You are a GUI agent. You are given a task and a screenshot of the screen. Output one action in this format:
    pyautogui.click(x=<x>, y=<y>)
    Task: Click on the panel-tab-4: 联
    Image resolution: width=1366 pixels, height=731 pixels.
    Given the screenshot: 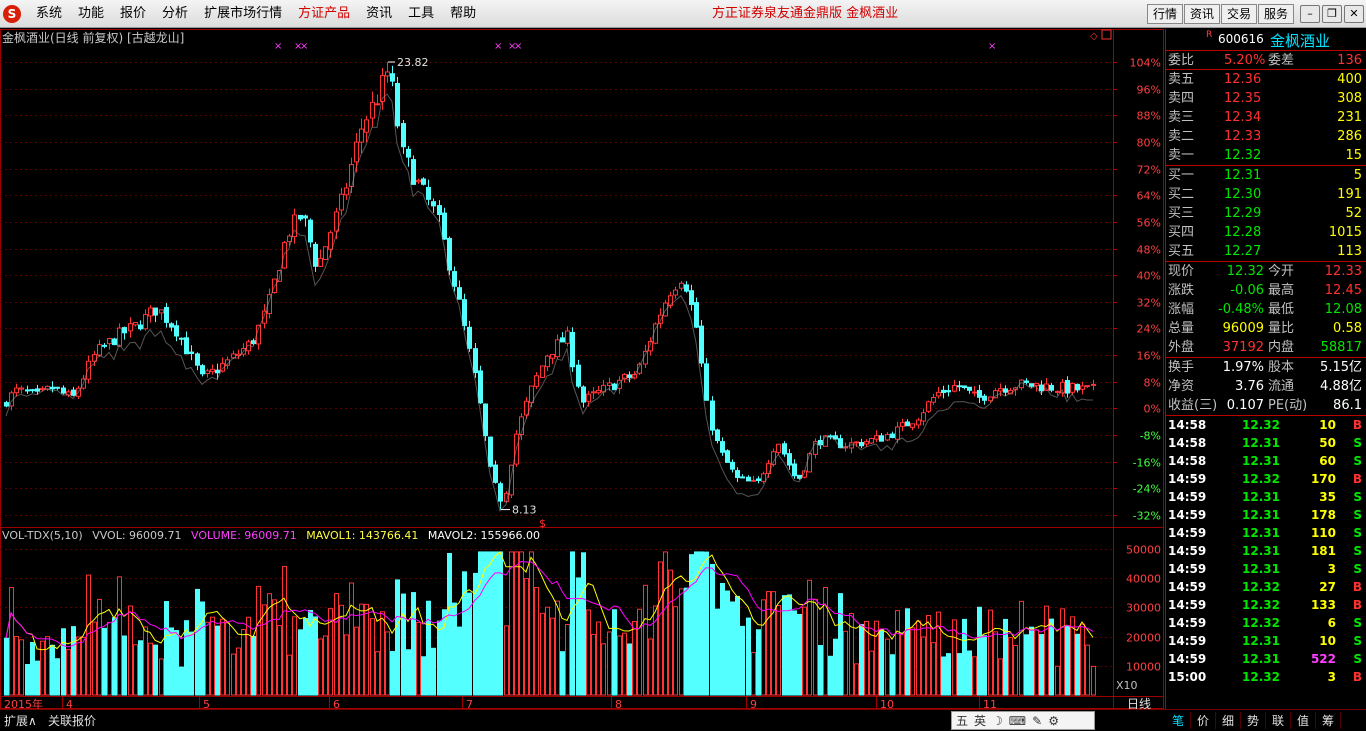 What is the action you would take?
    pyautogui.click(x=1278, y=720)
    